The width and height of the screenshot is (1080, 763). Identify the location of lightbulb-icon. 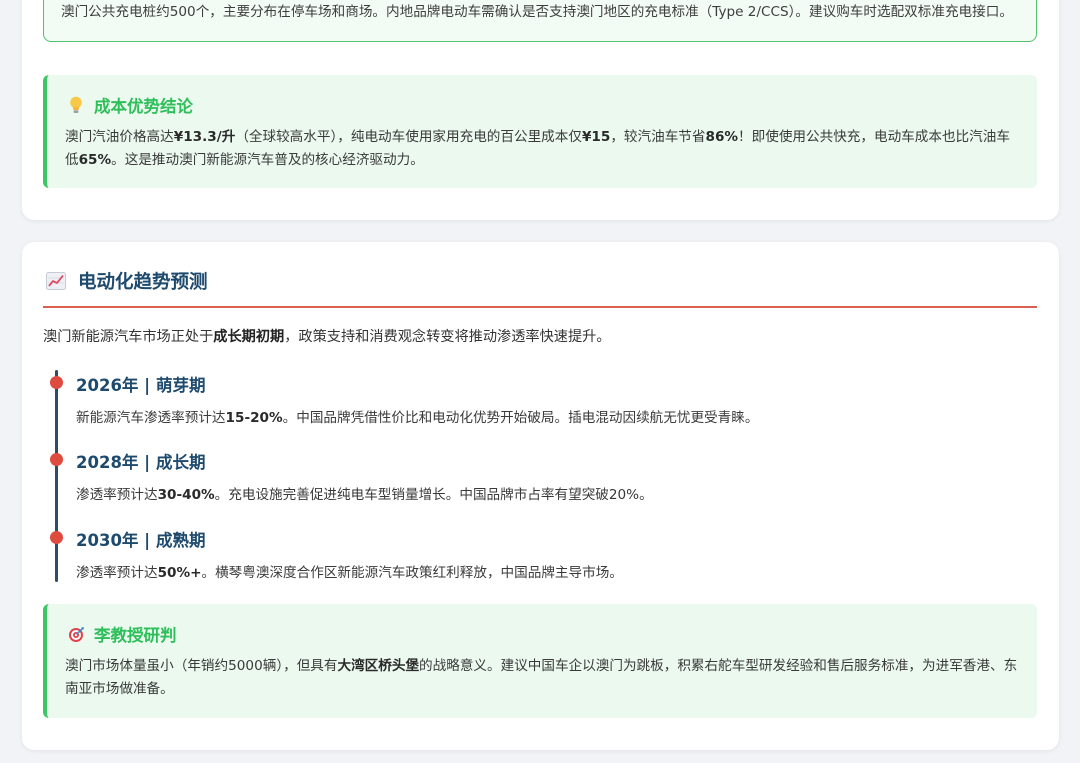
(76, 105).